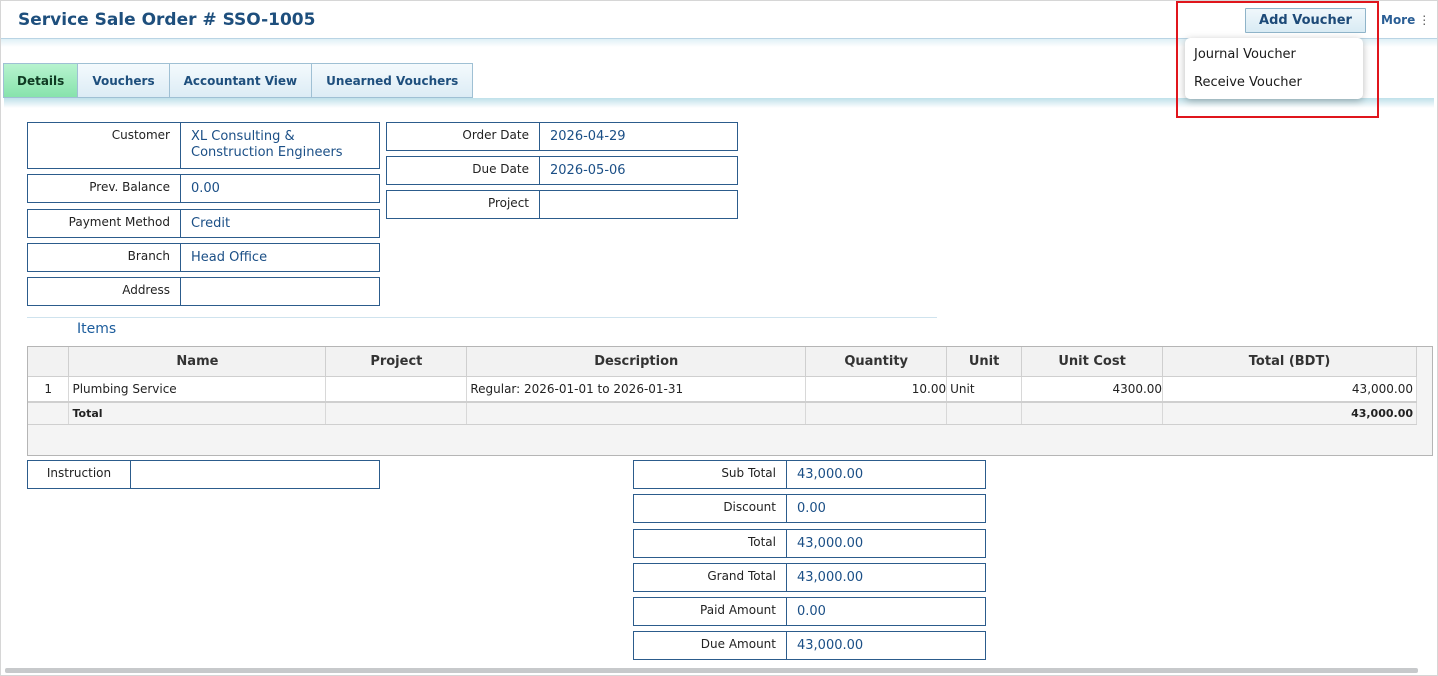 The height and width of the screenshot is (676, 1438). What do you see at coordinates (1289, 413) in the screenshot?
I see `total-value: 43,000.00` at bounding box center [1289, 413].